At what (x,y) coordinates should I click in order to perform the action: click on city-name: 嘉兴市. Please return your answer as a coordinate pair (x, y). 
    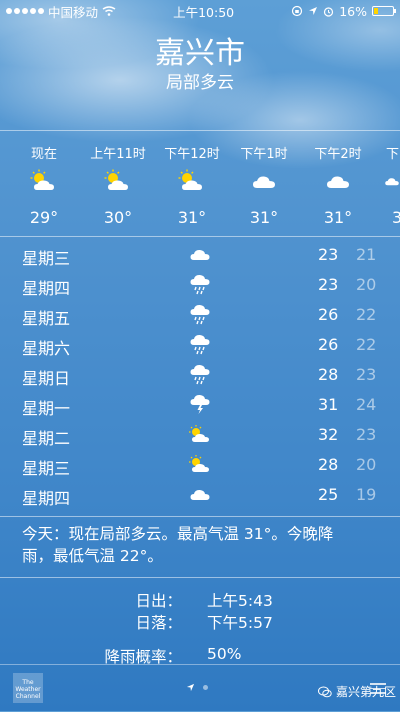
    Looking at the image, I should click on (200, 53).